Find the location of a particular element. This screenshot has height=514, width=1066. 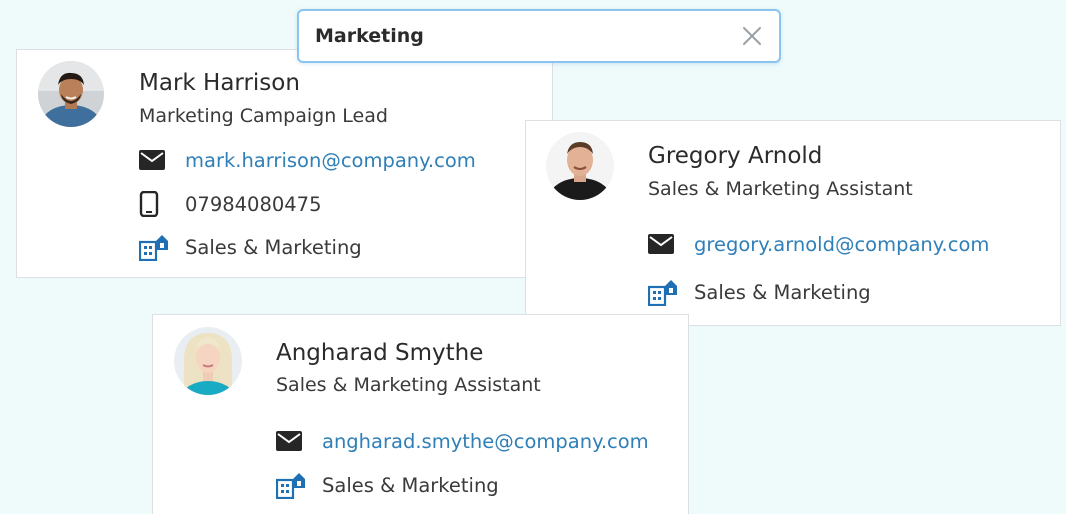

clear-search-button is located at coordinates (752, 36).